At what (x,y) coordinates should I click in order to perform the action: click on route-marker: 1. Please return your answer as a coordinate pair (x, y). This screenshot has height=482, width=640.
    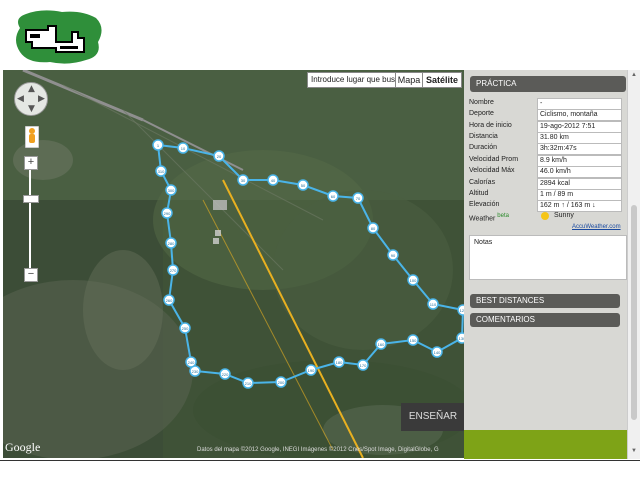
    Looking at the image, I should click on (158, 145).